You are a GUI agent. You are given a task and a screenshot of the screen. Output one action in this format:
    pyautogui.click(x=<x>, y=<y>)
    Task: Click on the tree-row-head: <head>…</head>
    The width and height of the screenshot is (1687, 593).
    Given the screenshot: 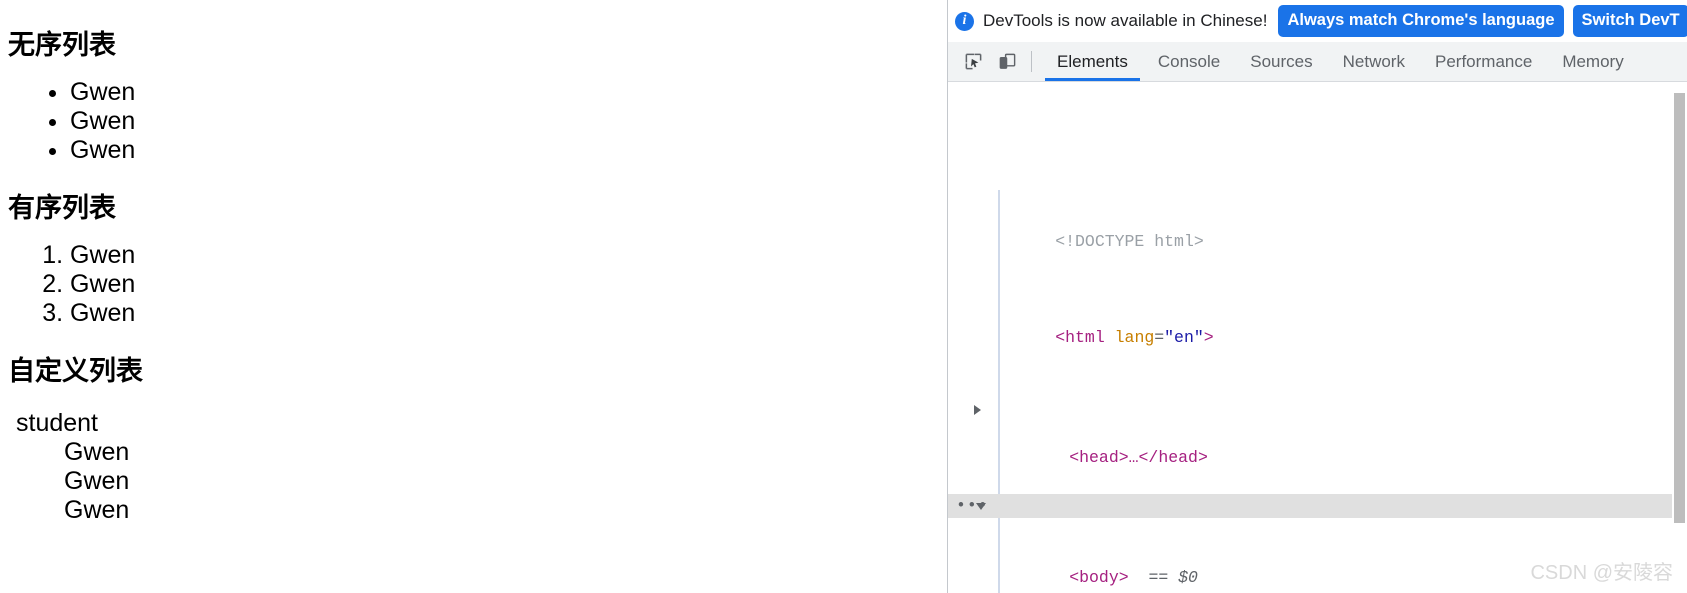 What is the action you would take?
    pyautogui.click(x=1317, y=432)
    